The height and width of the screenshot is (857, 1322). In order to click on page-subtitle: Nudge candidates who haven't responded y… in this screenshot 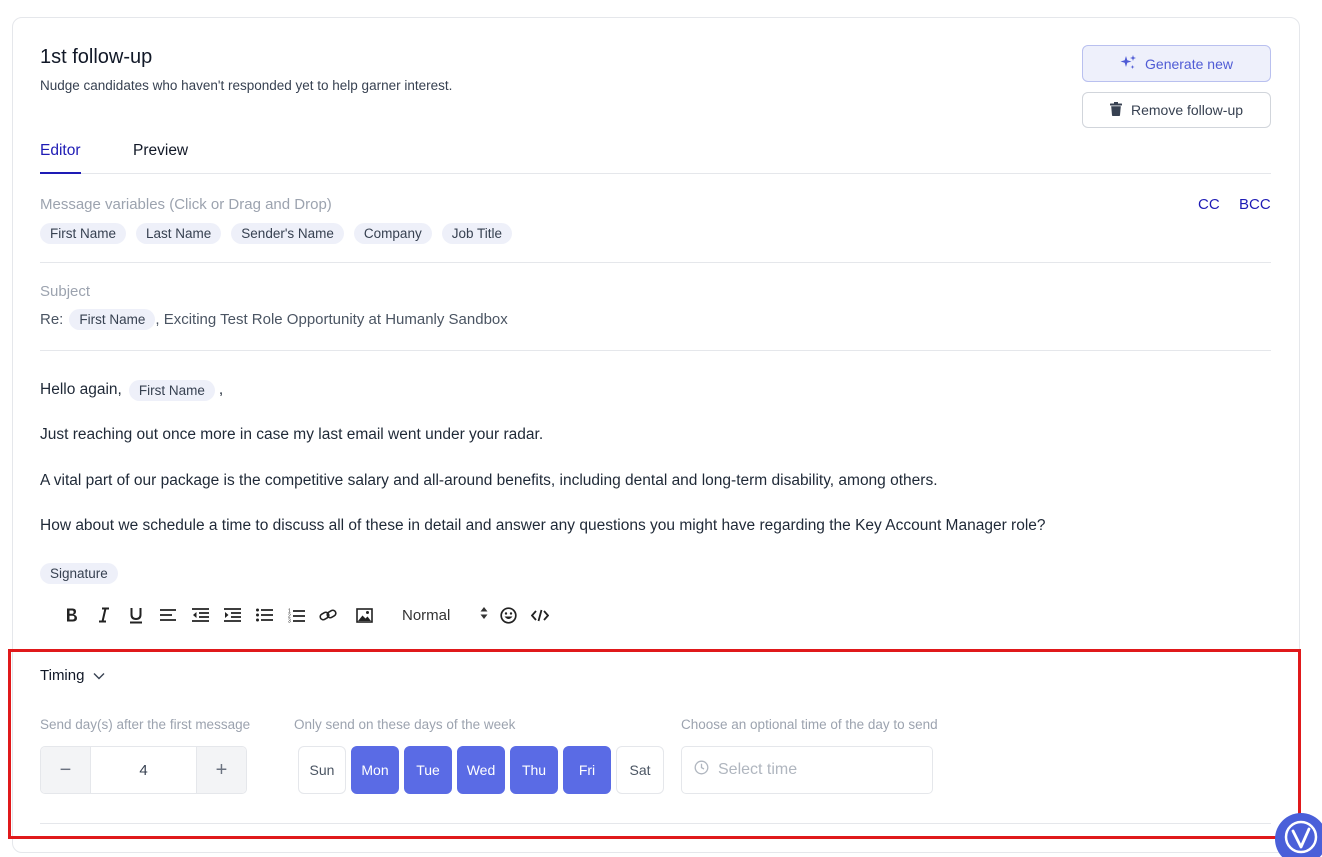, I will do `click(246, 85)`.